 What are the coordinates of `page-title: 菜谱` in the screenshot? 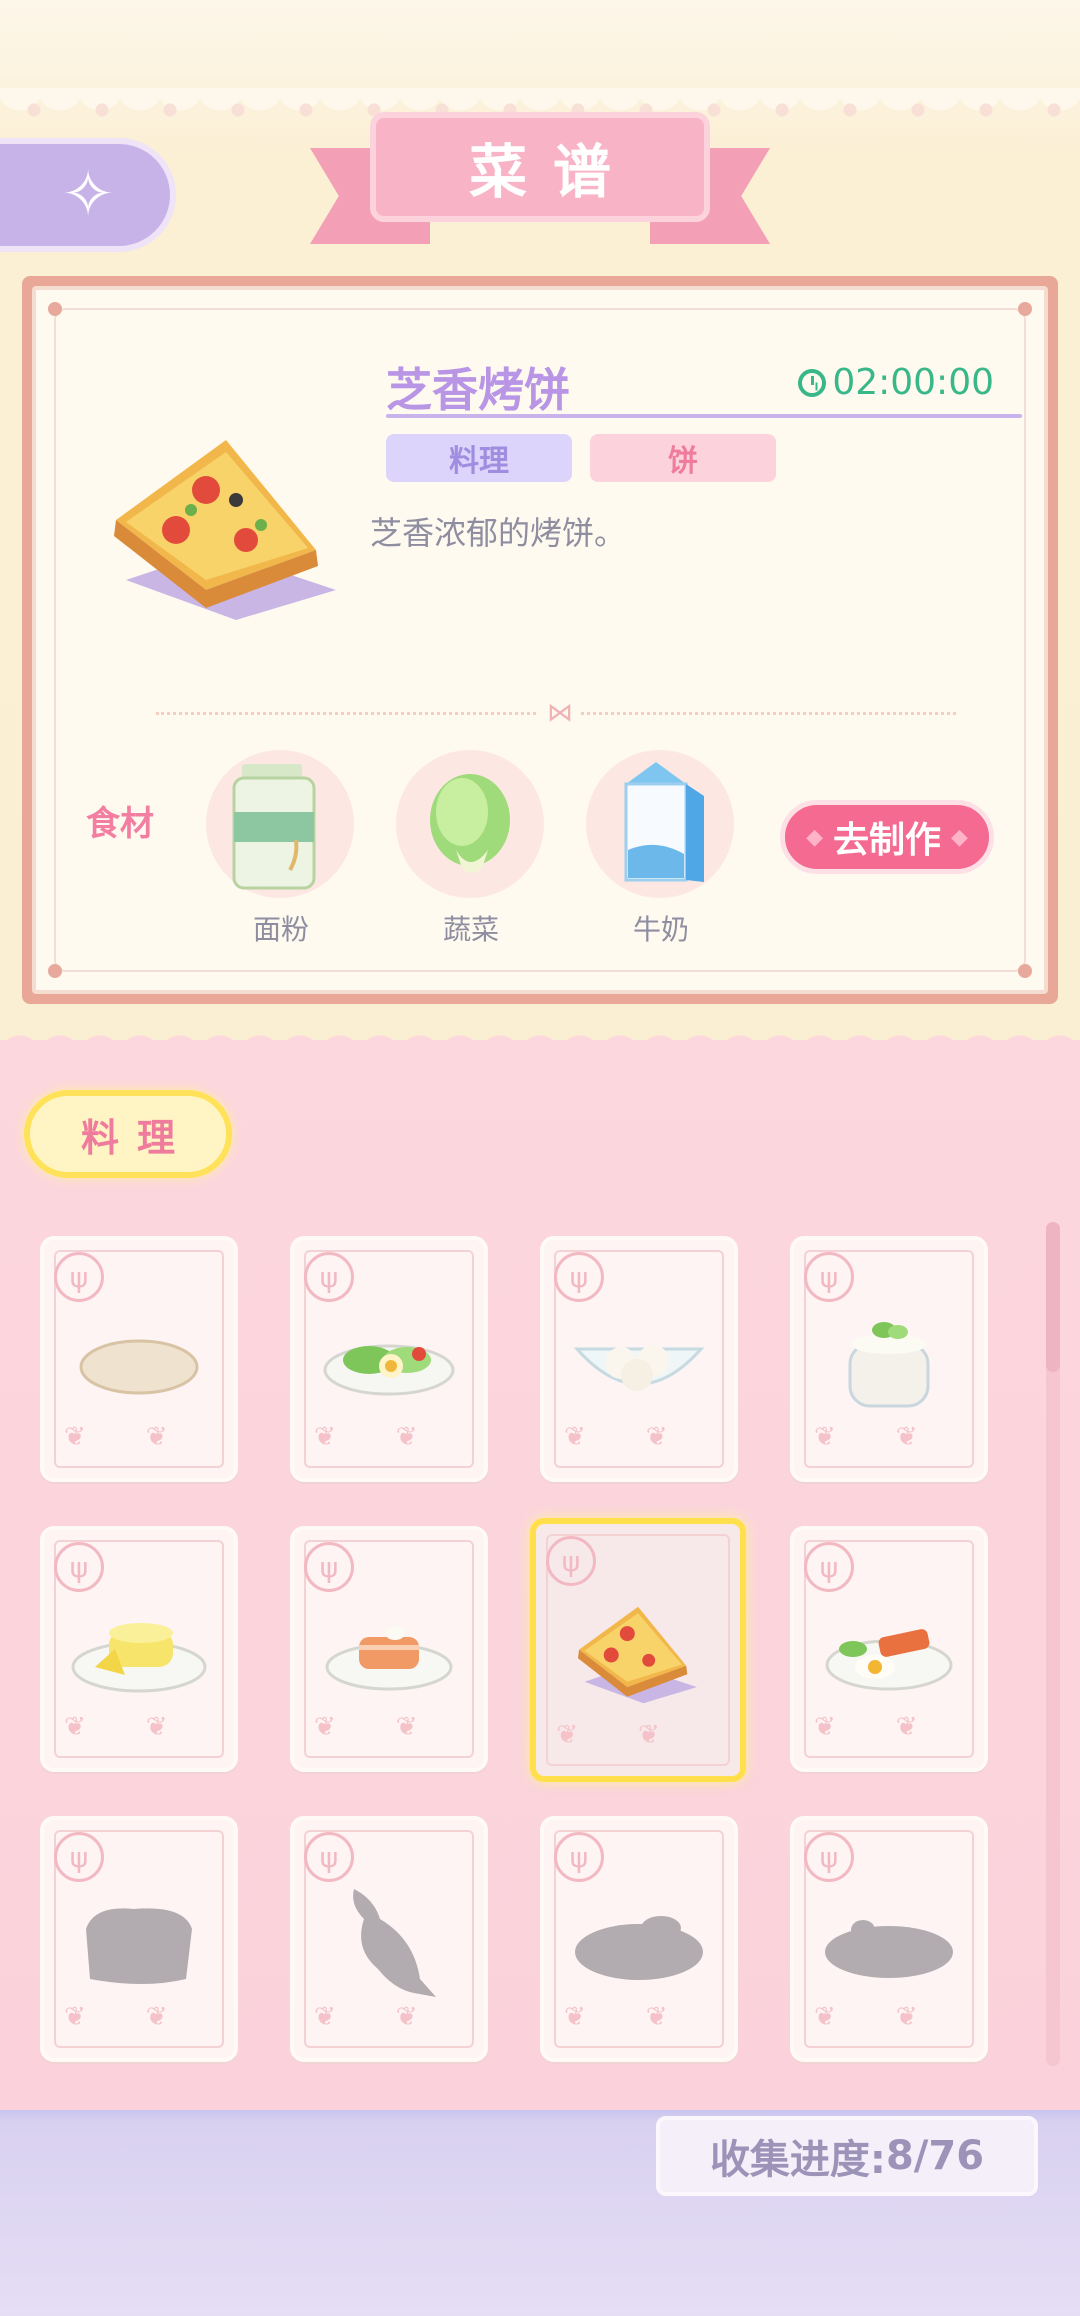 It's located at (552, 172).